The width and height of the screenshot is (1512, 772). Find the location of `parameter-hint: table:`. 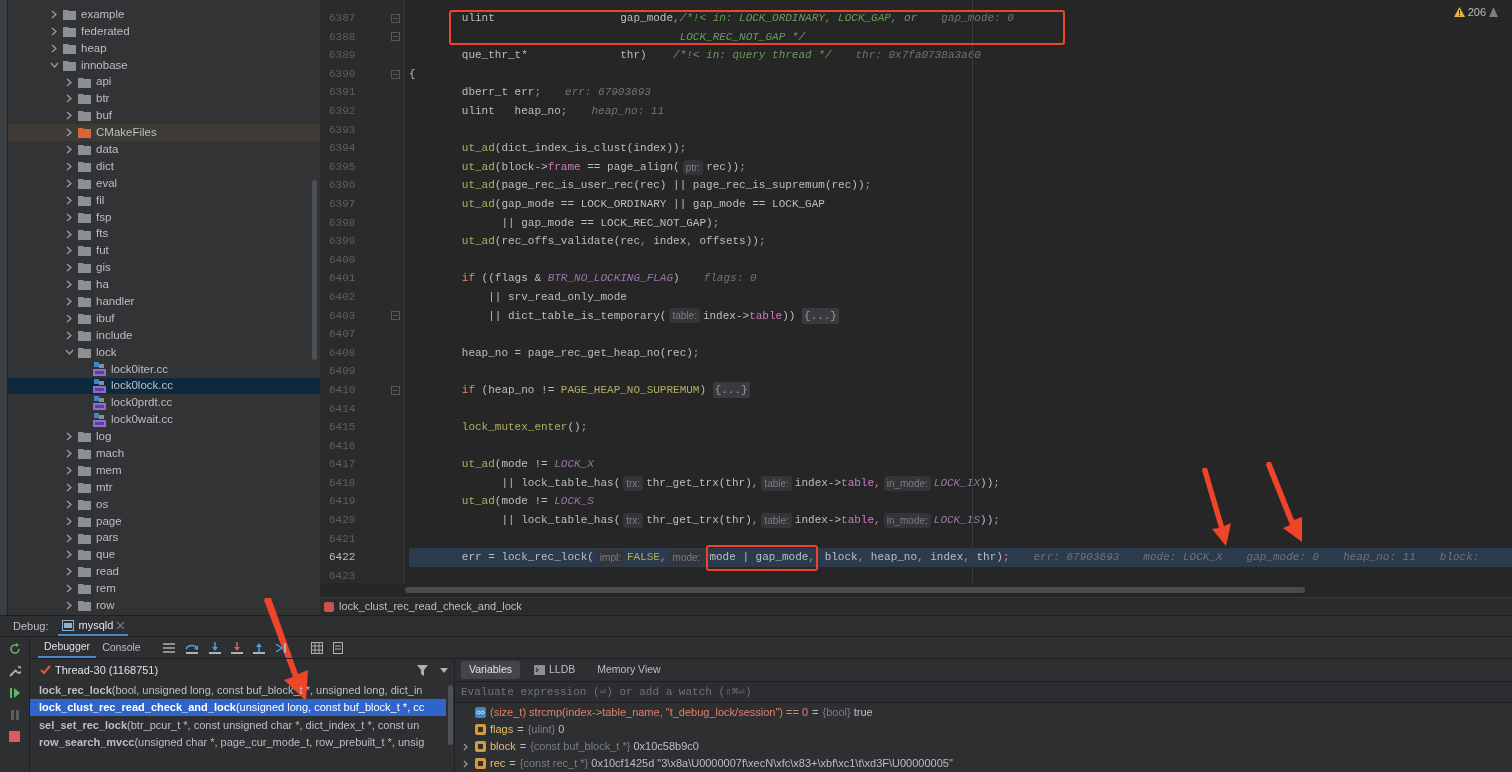

parameter-hint: table: is located at coordinates (684, 316).